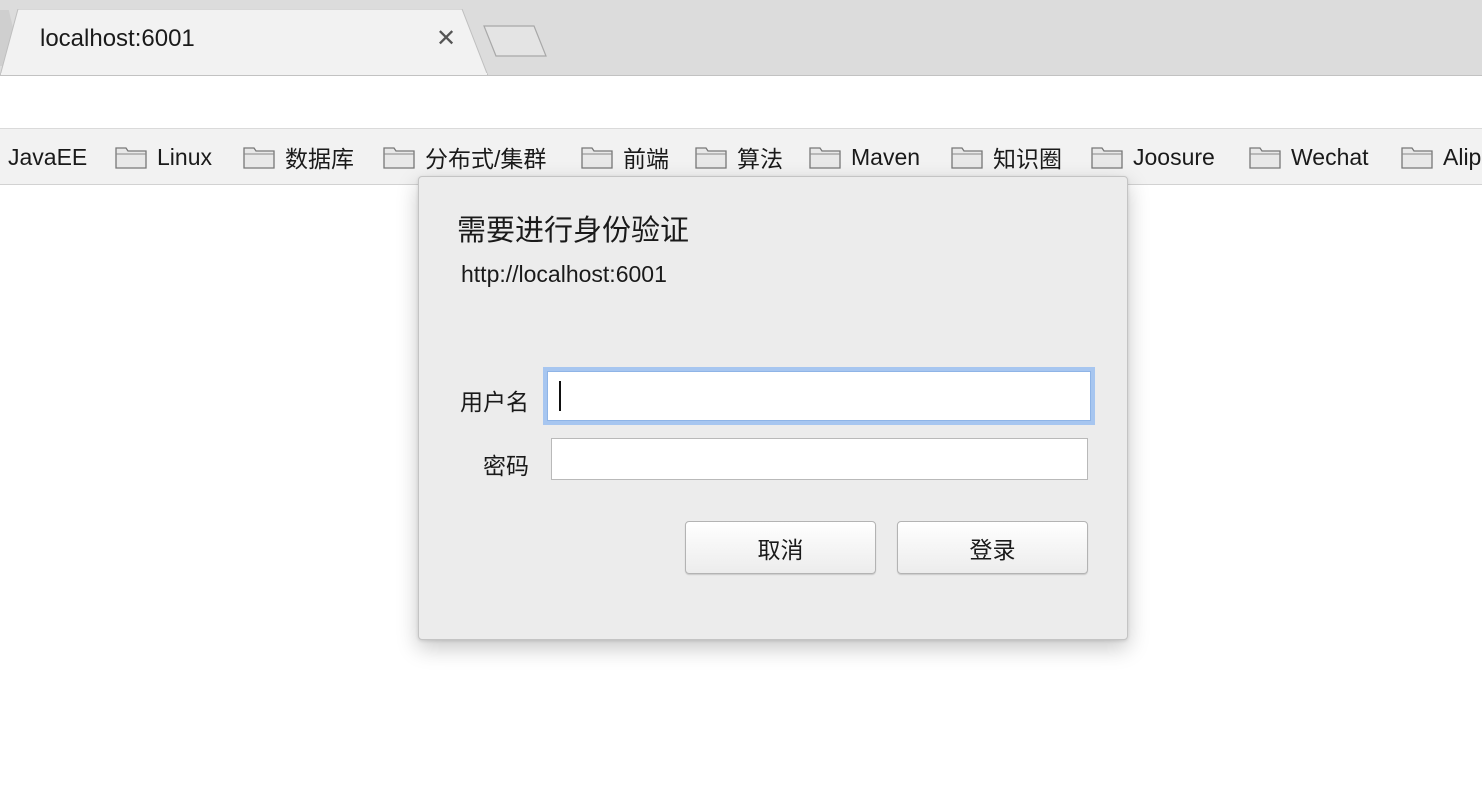  What do you see at coordinates (1462, 156) in the screenshot?
I see `bookmark-label: Alip` at bounding box center [1462, 156].